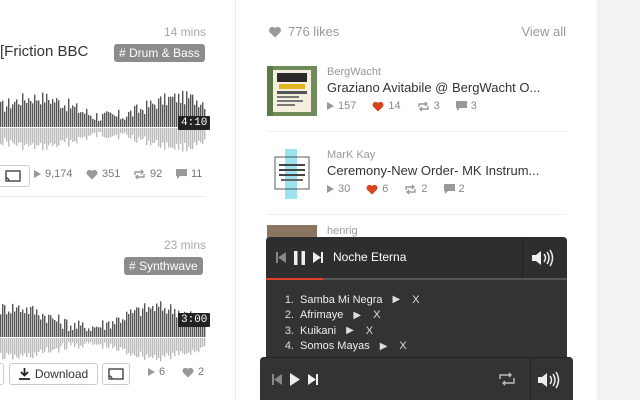  What do you see at coordinates (406, 300) in the screenshot?
I see `queue-item: 1. Samba Mi Negra ▶ X` at bounding box center [406, 300].